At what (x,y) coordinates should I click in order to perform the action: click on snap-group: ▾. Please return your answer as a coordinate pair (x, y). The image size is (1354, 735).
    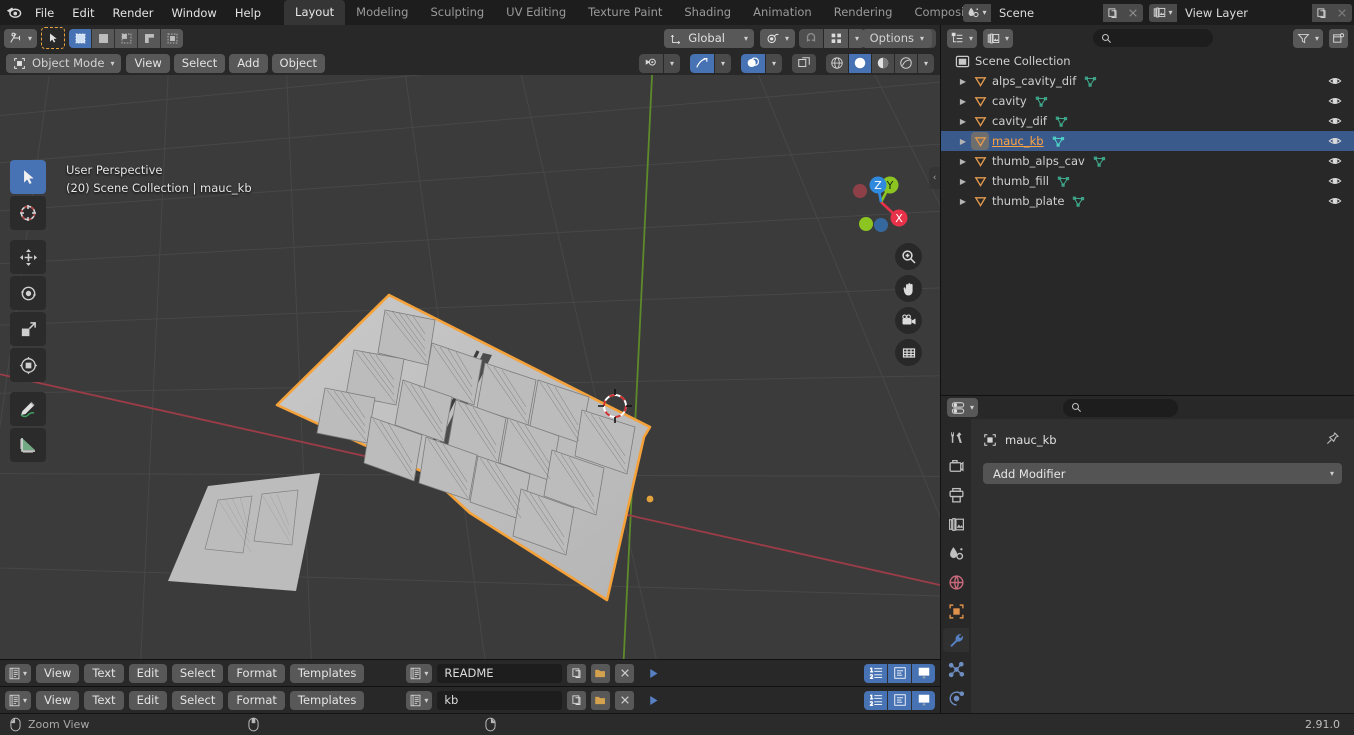
    Looking at the image, I should click on (832, 38).